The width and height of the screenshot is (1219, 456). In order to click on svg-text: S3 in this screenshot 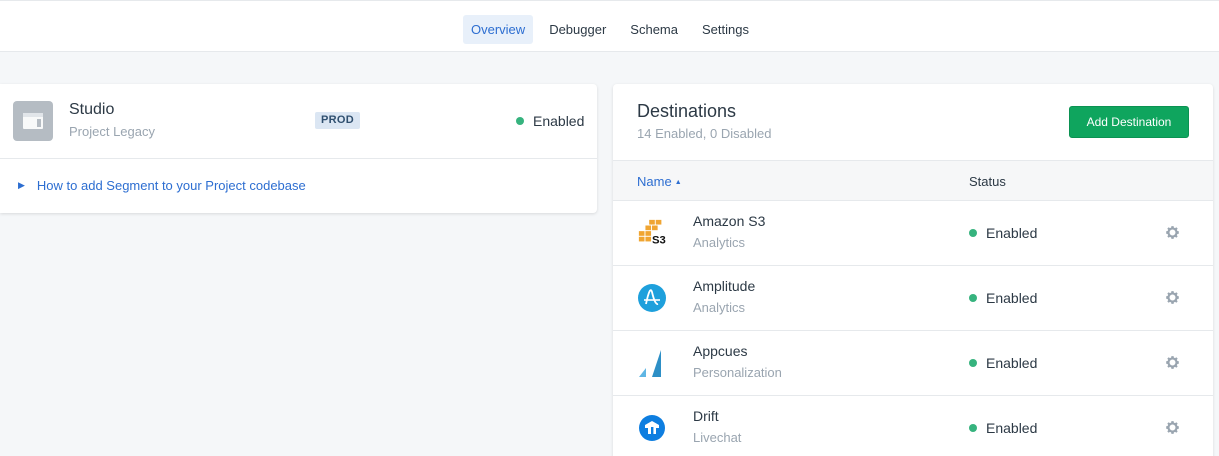, I will do `click(659, 240)`.